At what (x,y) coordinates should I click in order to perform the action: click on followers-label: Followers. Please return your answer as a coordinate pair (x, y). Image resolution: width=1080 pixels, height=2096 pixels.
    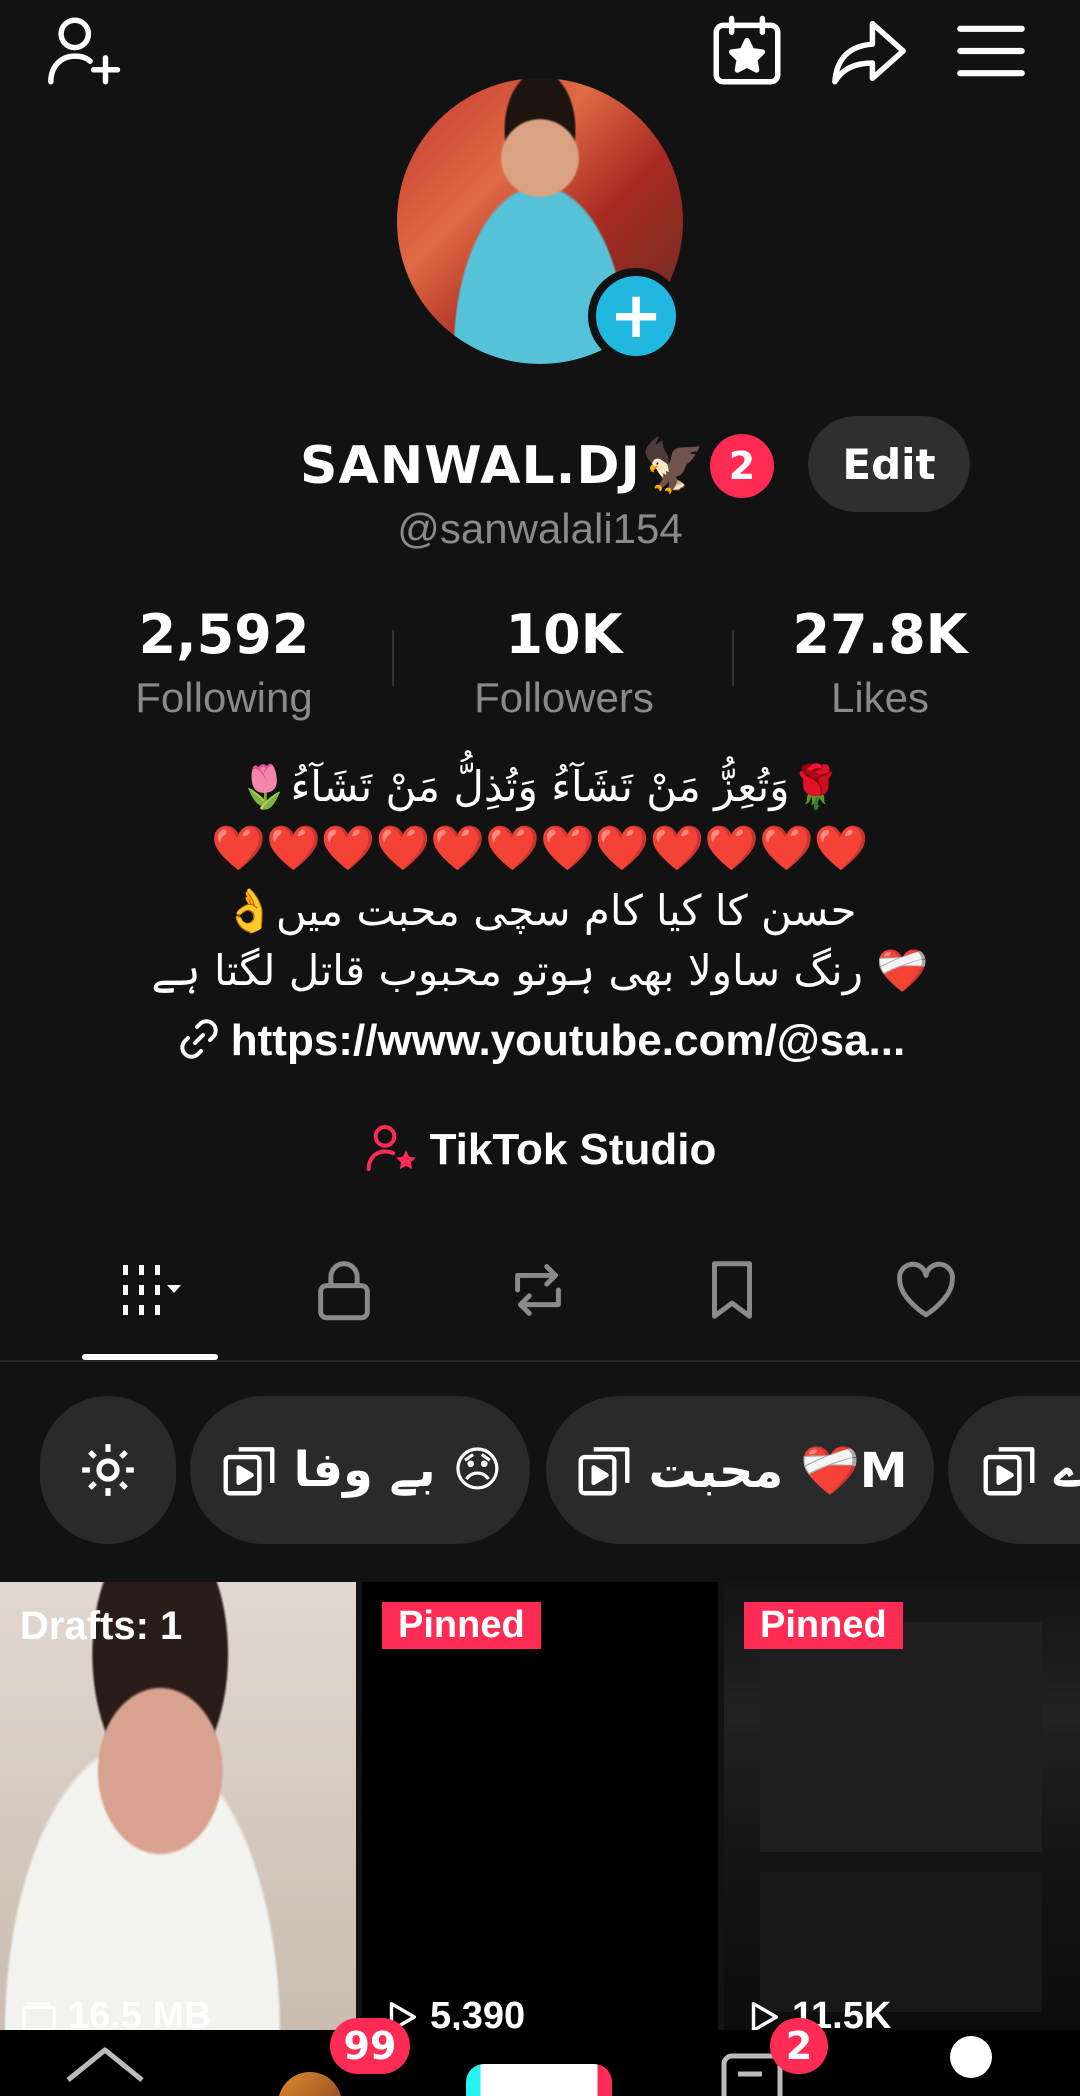
    Looking at the image, I should click on (564, 697).